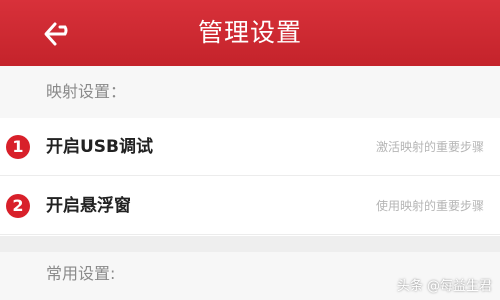 The height and width of the screenshot is (300, 500). I want to click on setting-label: 开启悬浮窗, so click(88, 206).